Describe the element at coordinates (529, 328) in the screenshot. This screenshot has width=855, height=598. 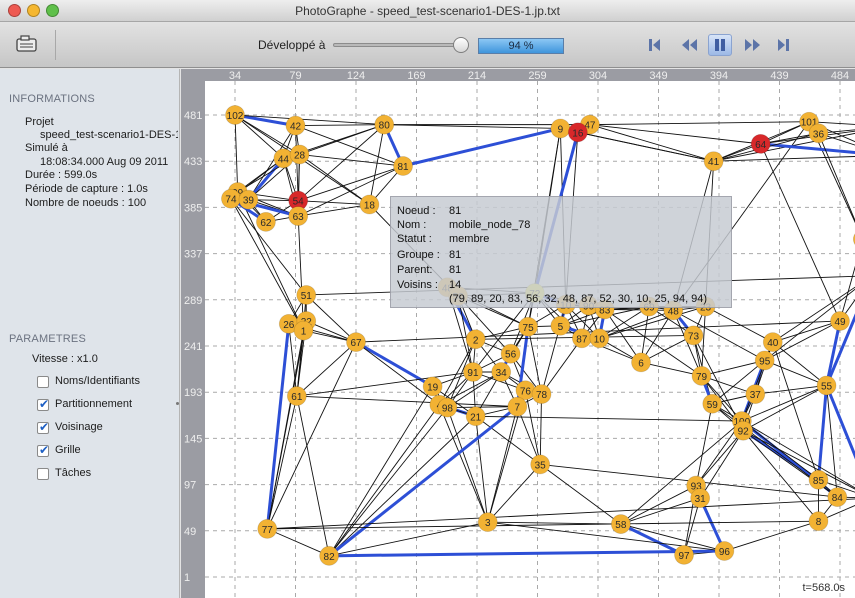
I see `node-label: 75` at that location.